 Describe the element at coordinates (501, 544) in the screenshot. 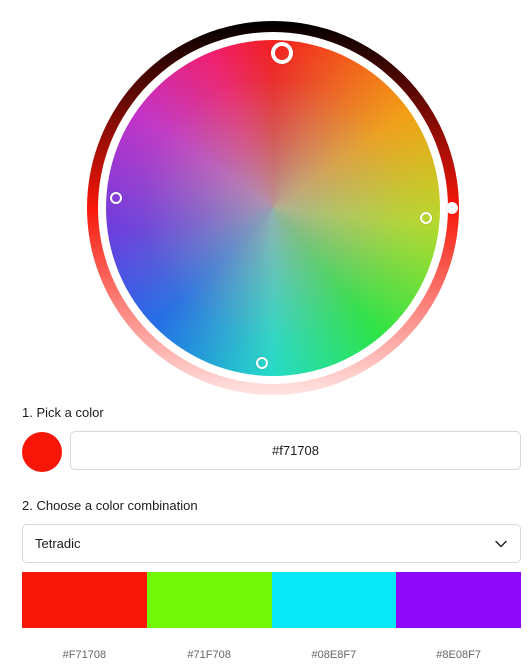

I see `chevron-down-icon` at that location.